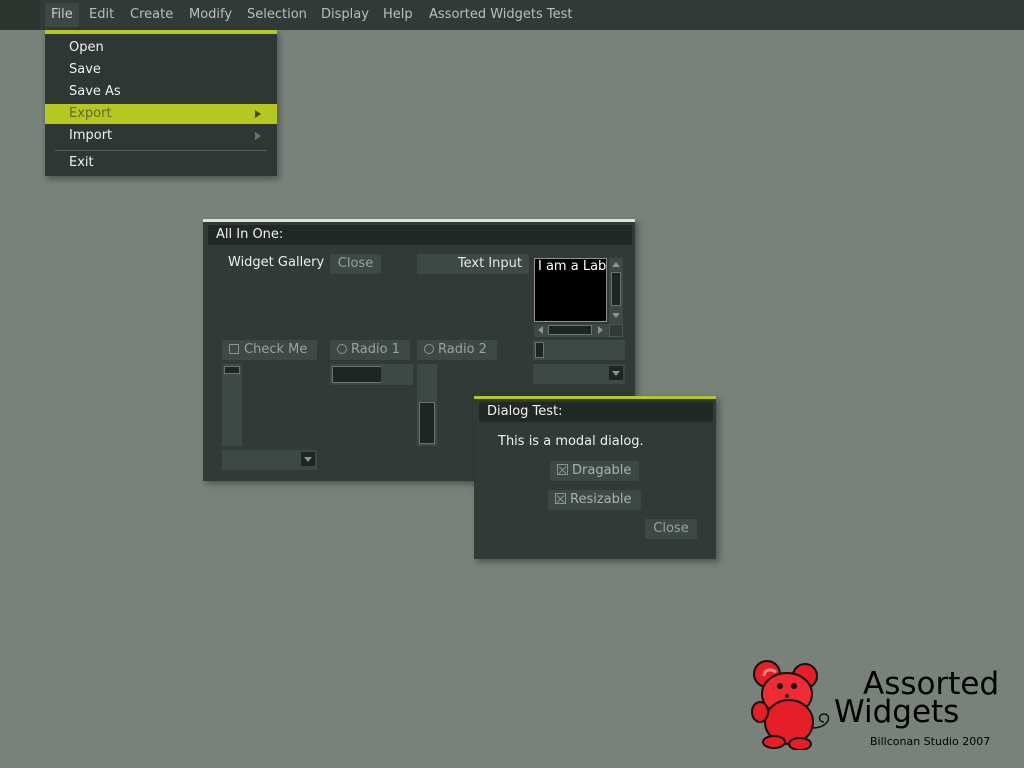 This screenshot has height=768, width=1024. What do you see at coordinates (161, 92) in the screenshot?
I see `menu-item-save-as: Save As` at bounding box center [161, 92].